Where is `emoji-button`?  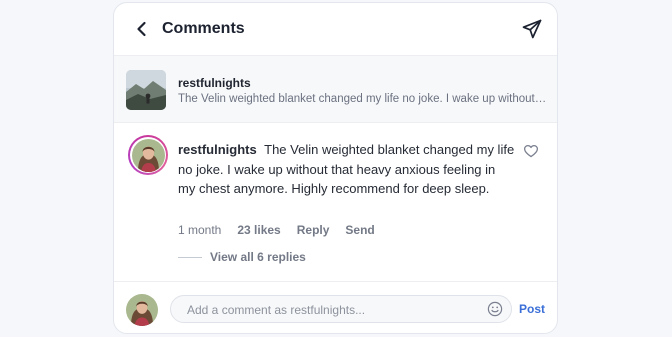
emoji-button is located at coordinates (495, 309).